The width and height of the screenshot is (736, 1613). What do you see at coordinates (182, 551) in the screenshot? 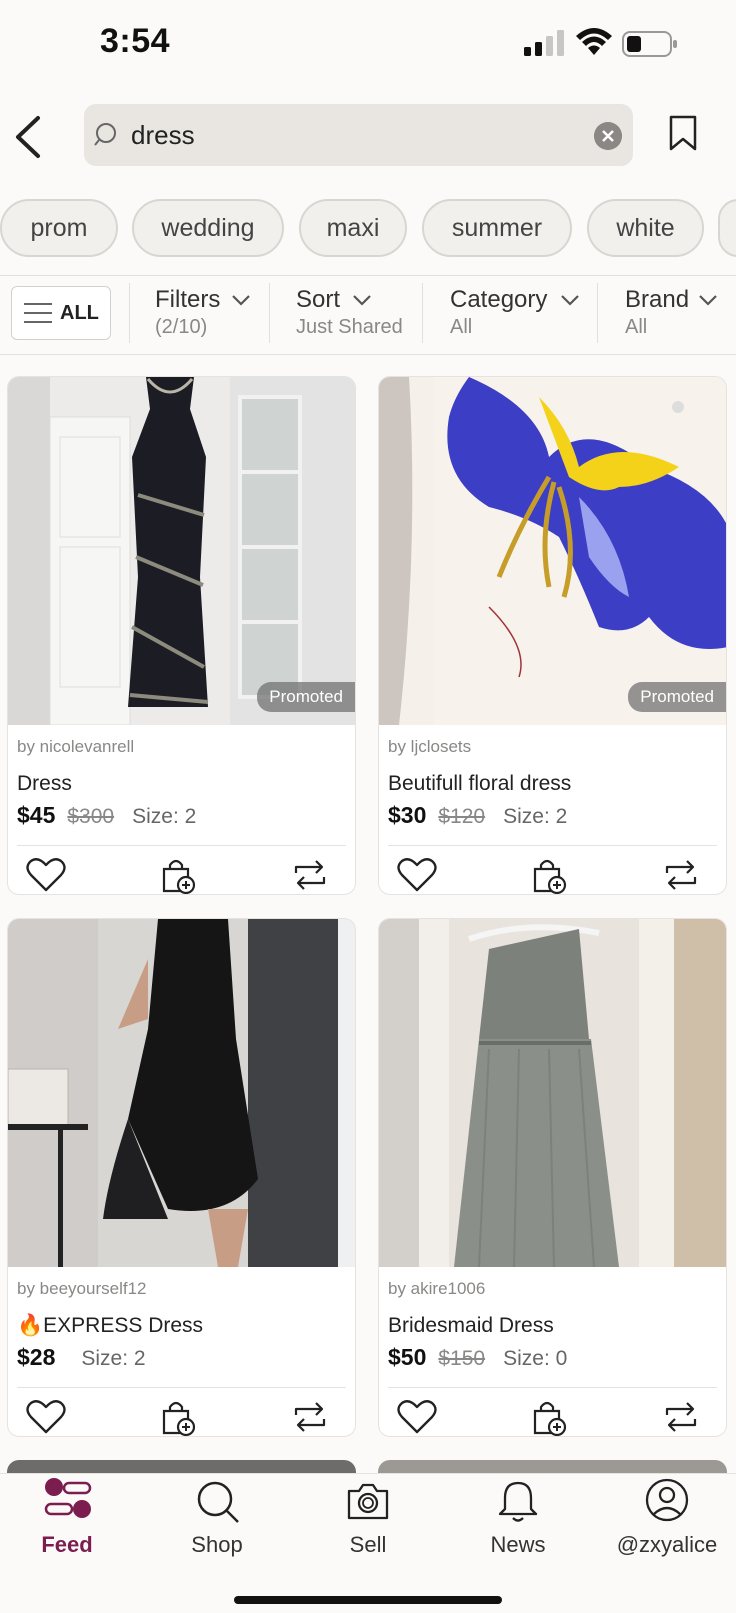
I see `listing-photo-black-gown` at bounding box center [182, 551].